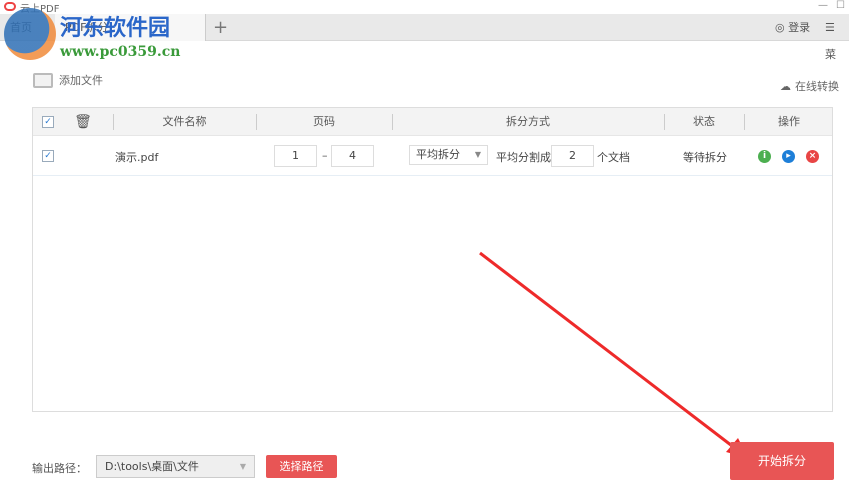 This screenshot has width=849, height=494. I want to click on output-path-value: D:\tools\桌面\文件, so click(152, 466).